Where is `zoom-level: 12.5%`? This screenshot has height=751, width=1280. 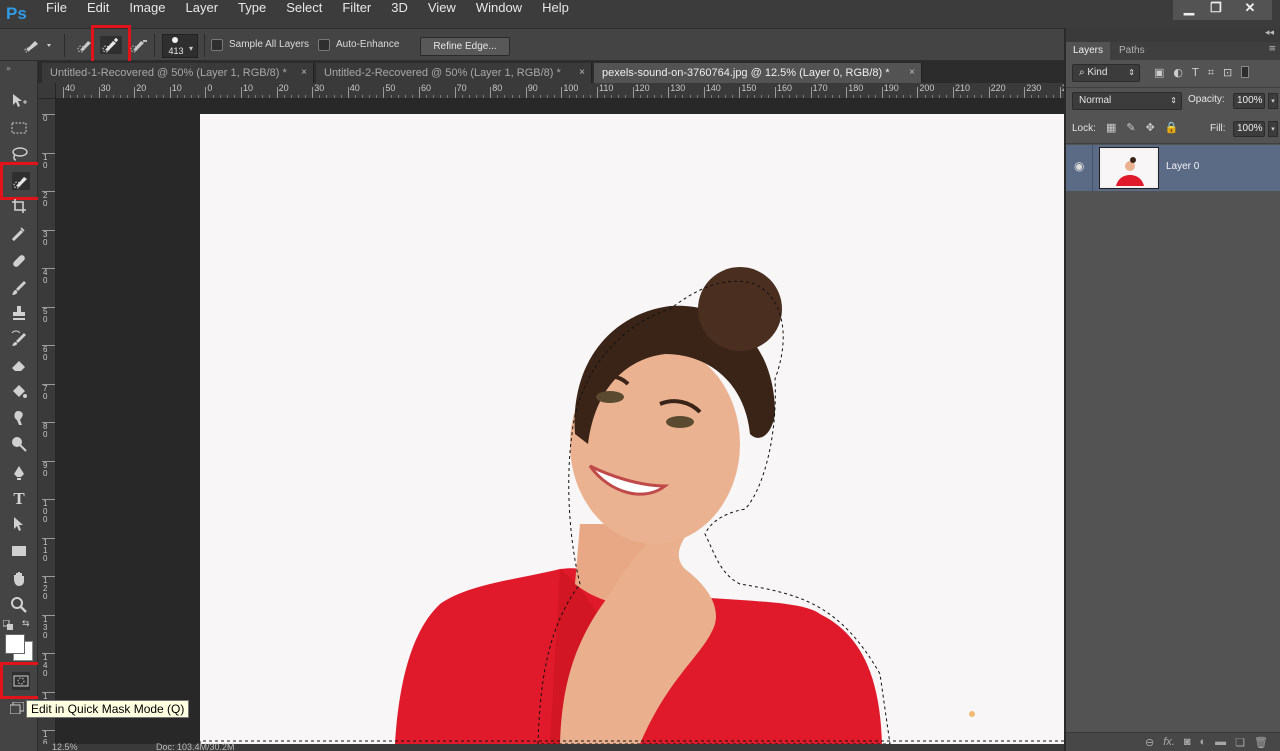 zoom-level: 12.5% is located at coordinates (65, 746).